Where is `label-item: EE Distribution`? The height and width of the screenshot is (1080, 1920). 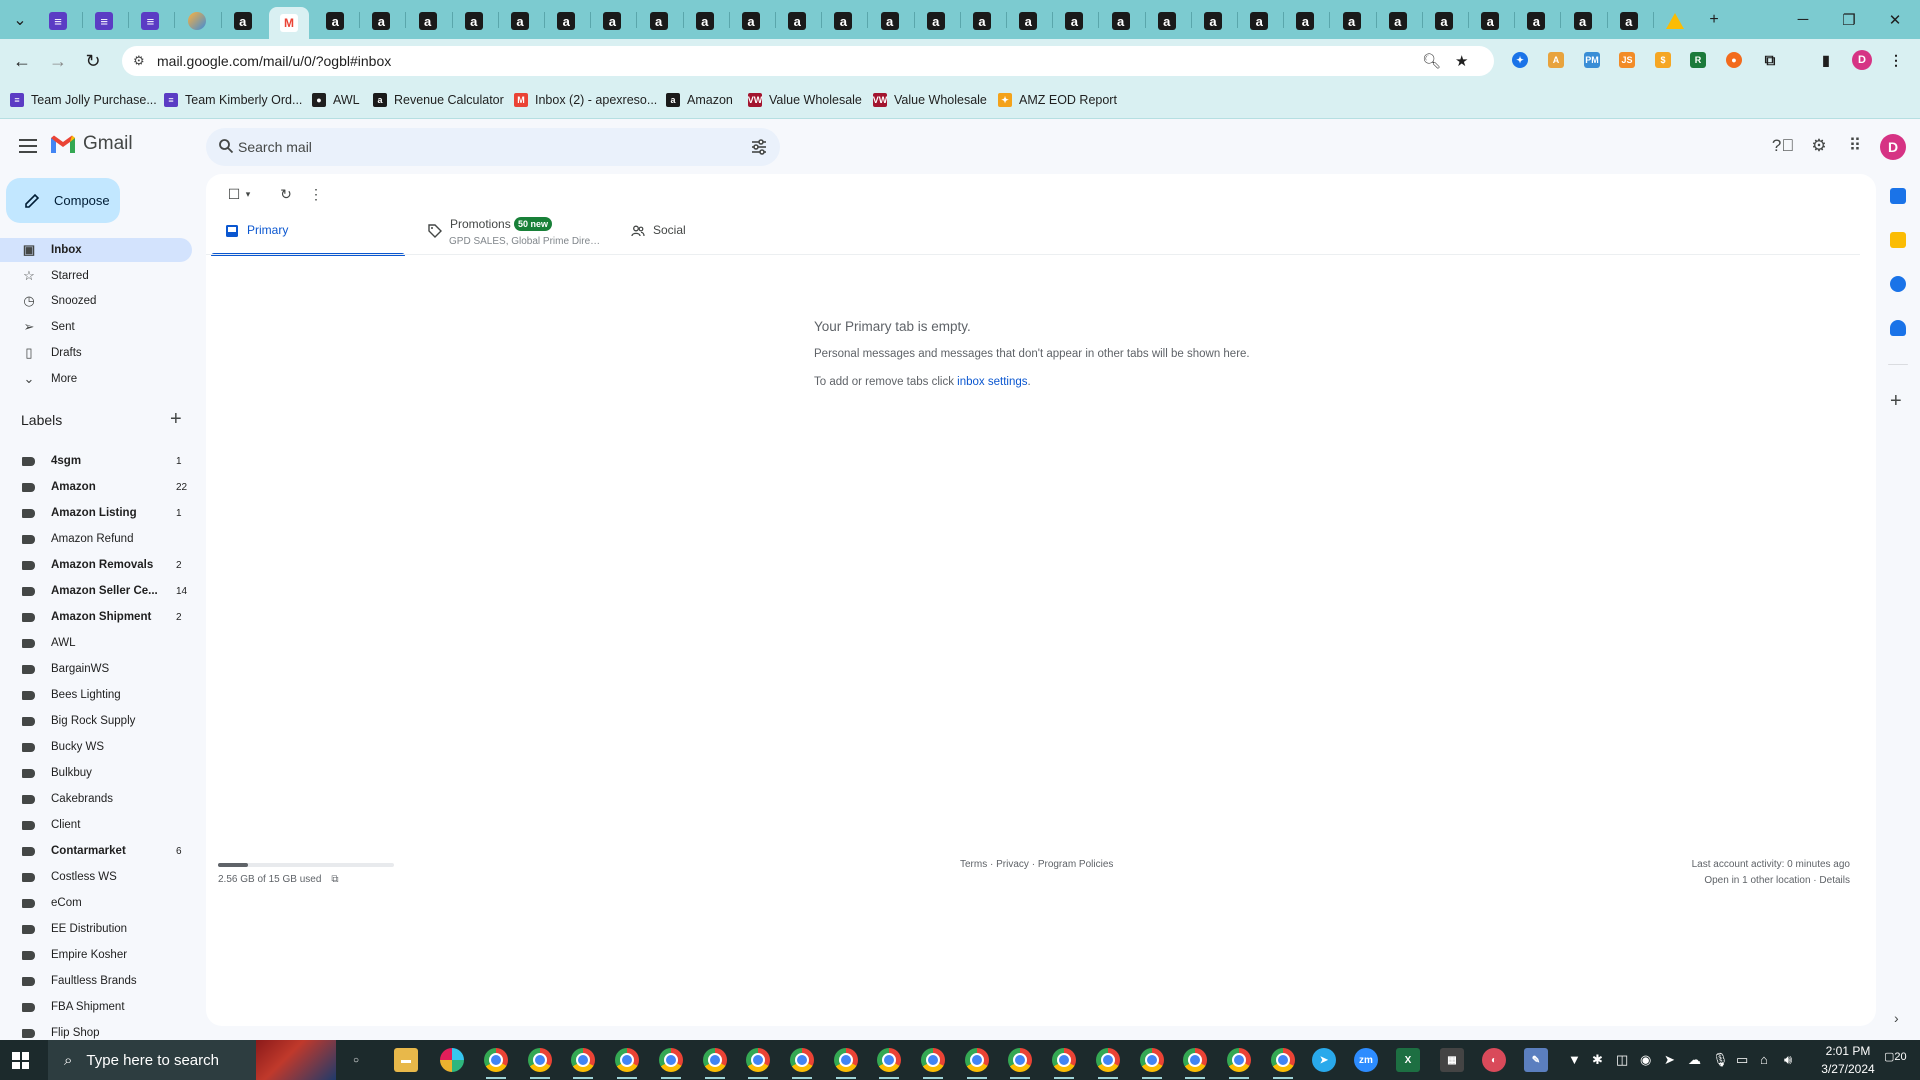
label-item: EE Distribution is located at coordinates (96, 929).